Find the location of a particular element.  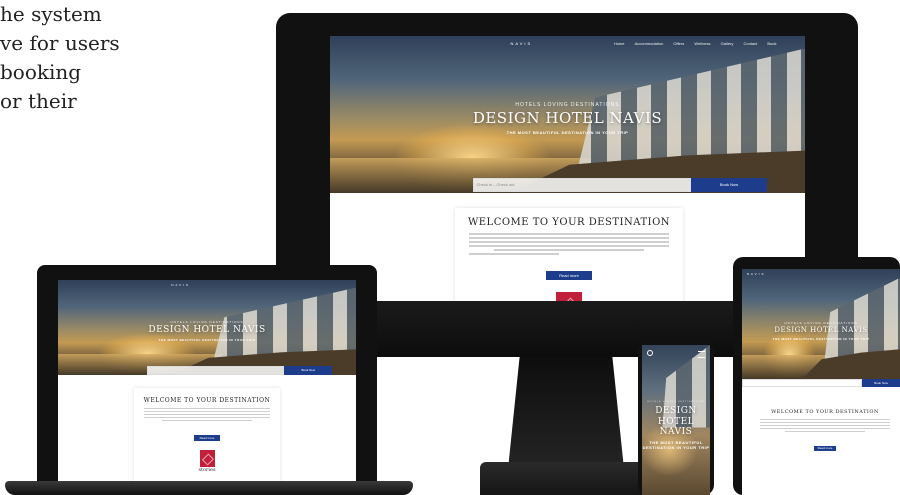

nav-item-contact: Contact is located at coordinates (750, 43).